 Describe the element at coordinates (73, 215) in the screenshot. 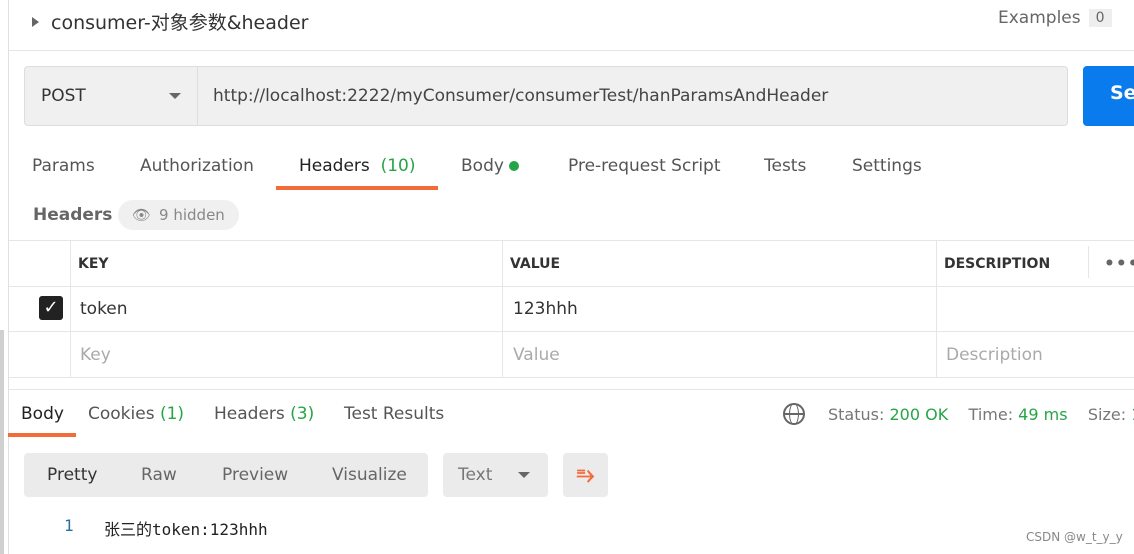

I see `headers-title: Headers` at that location.